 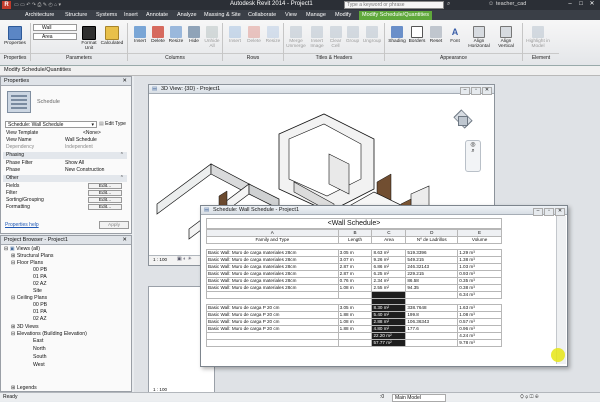 What do you see at coordinates (291, 15) in the screenshot?
I see `tab-view: View` at bounding box center [291, 15].